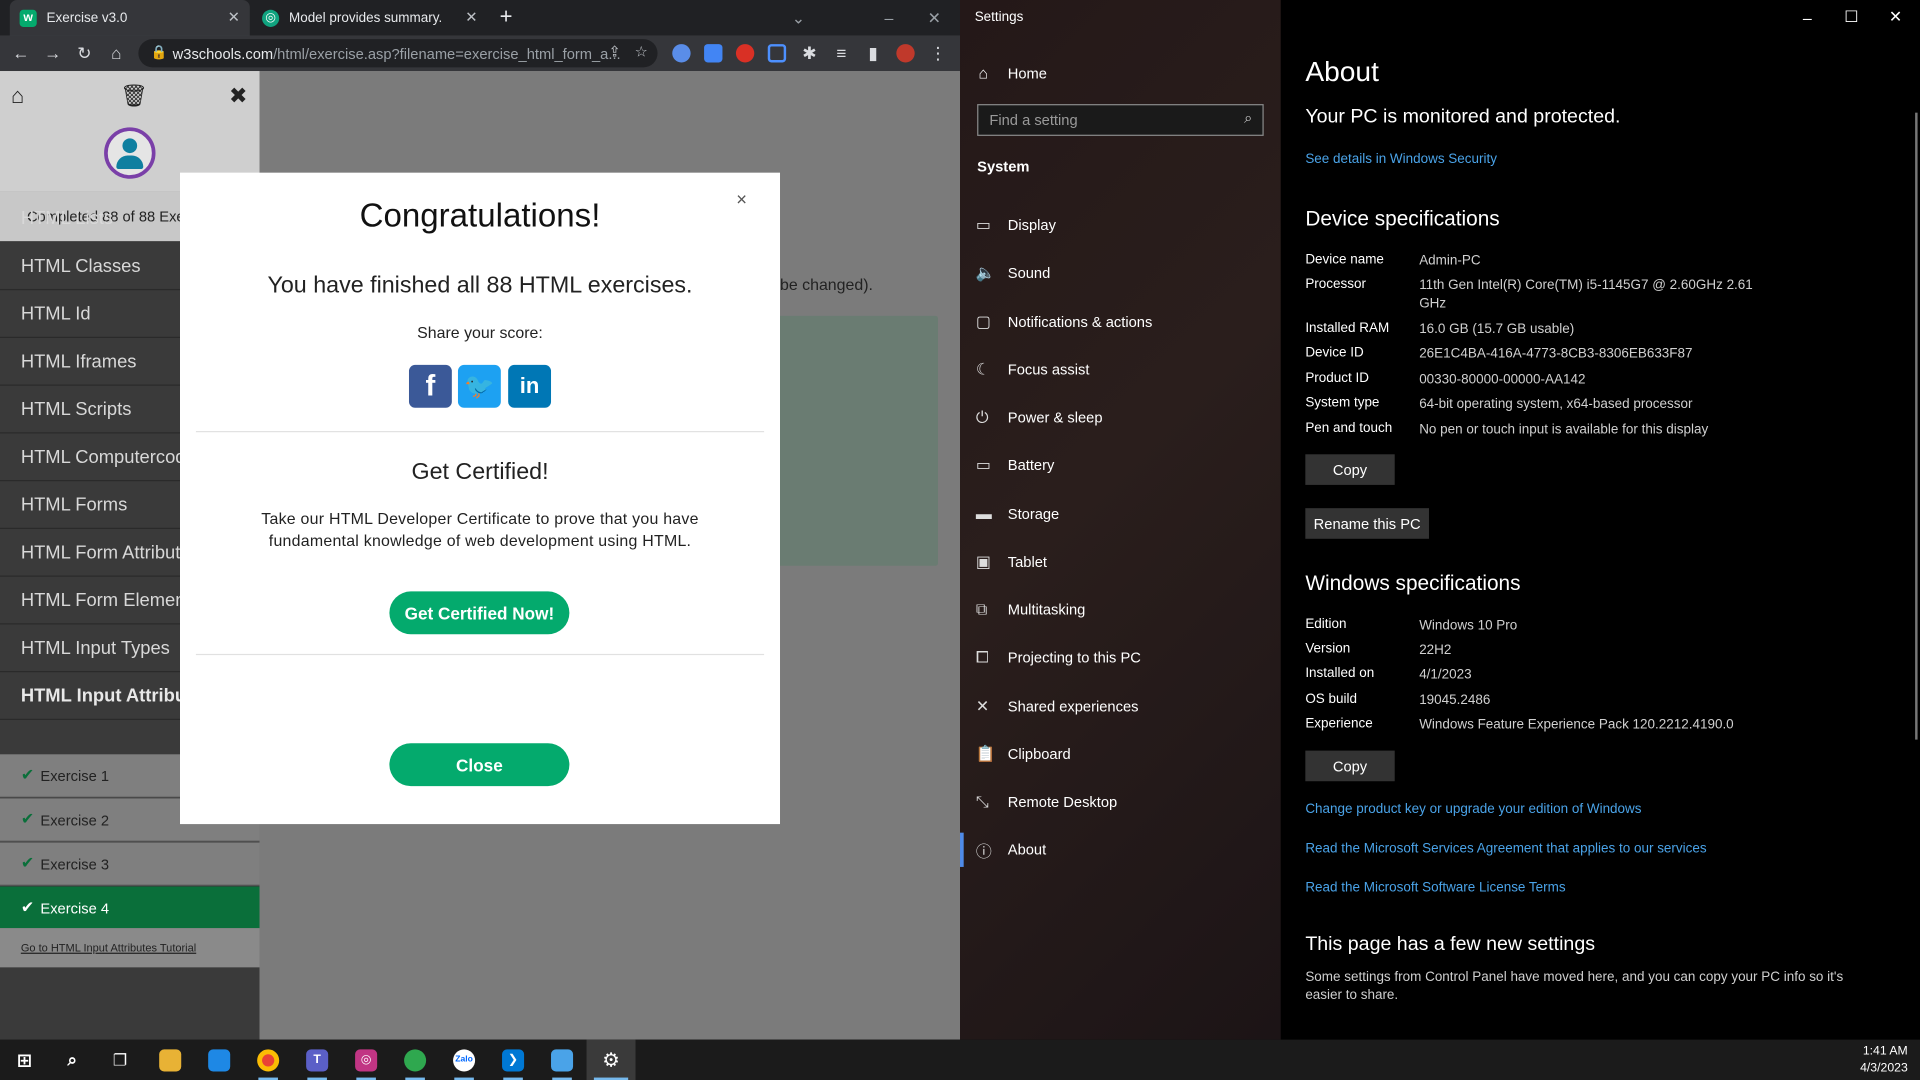  Describe the element at coordinates (369, 18) in the screenshot. I see `tab-model-summary: ◎ Model provides summary. ✕` at that location.